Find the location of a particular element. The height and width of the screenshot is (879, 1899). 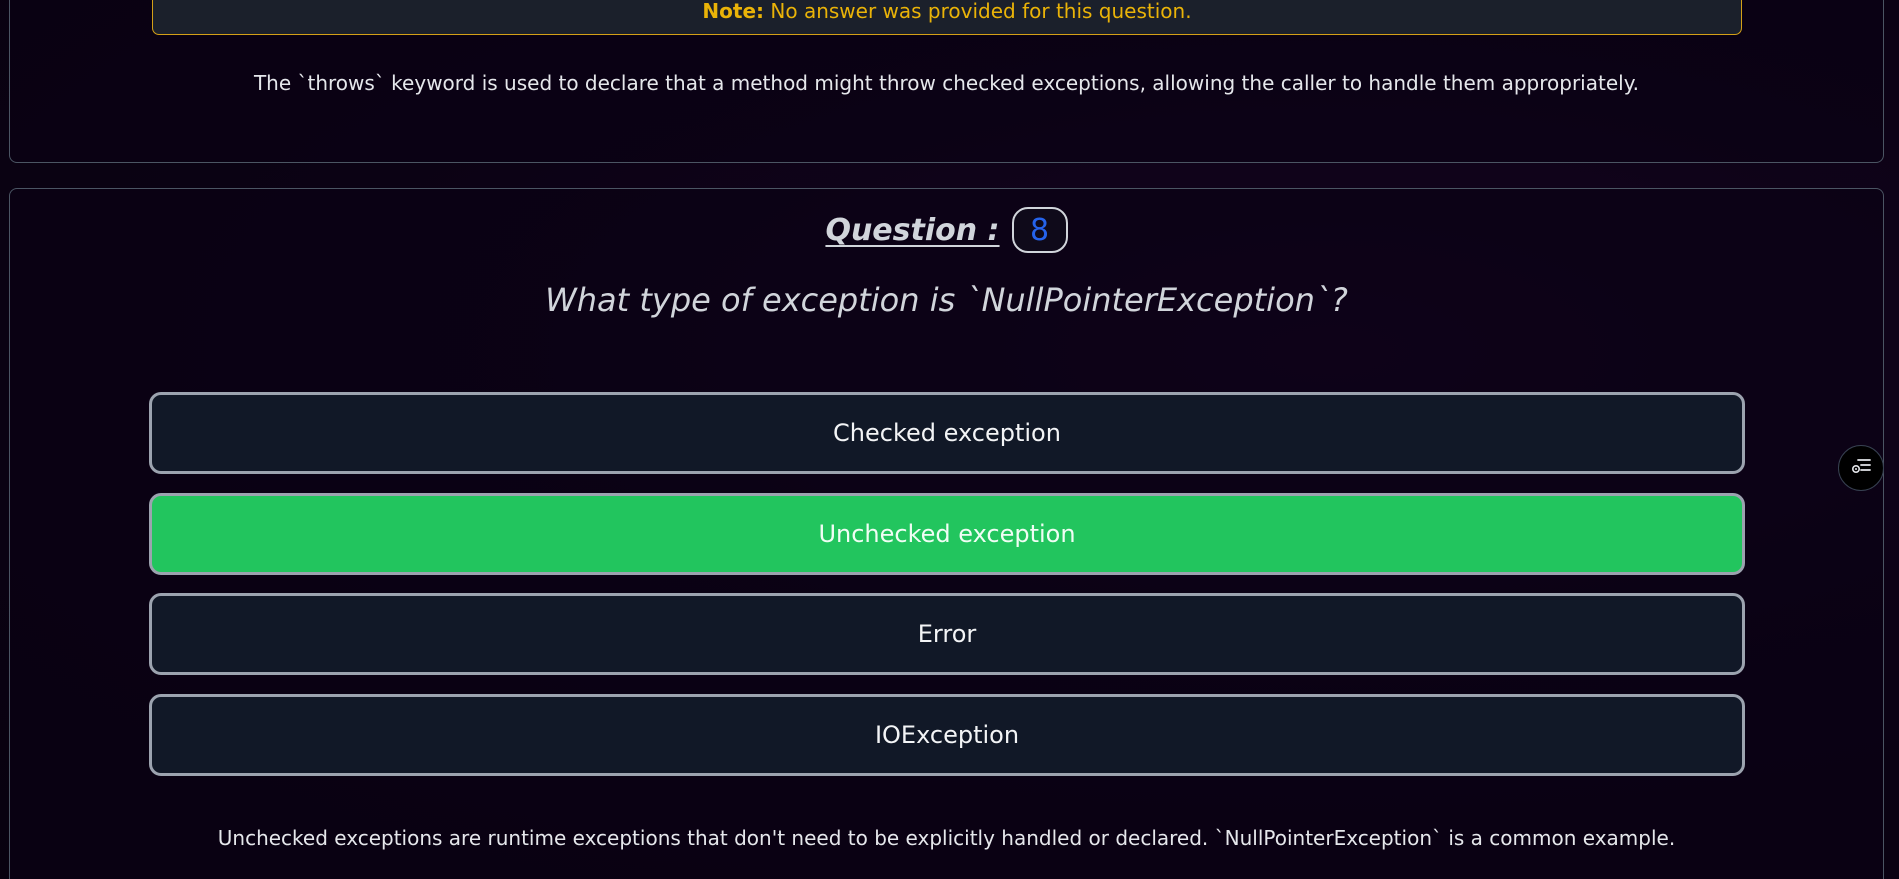

list-settings-icon is located at coordinates (1861, 468).